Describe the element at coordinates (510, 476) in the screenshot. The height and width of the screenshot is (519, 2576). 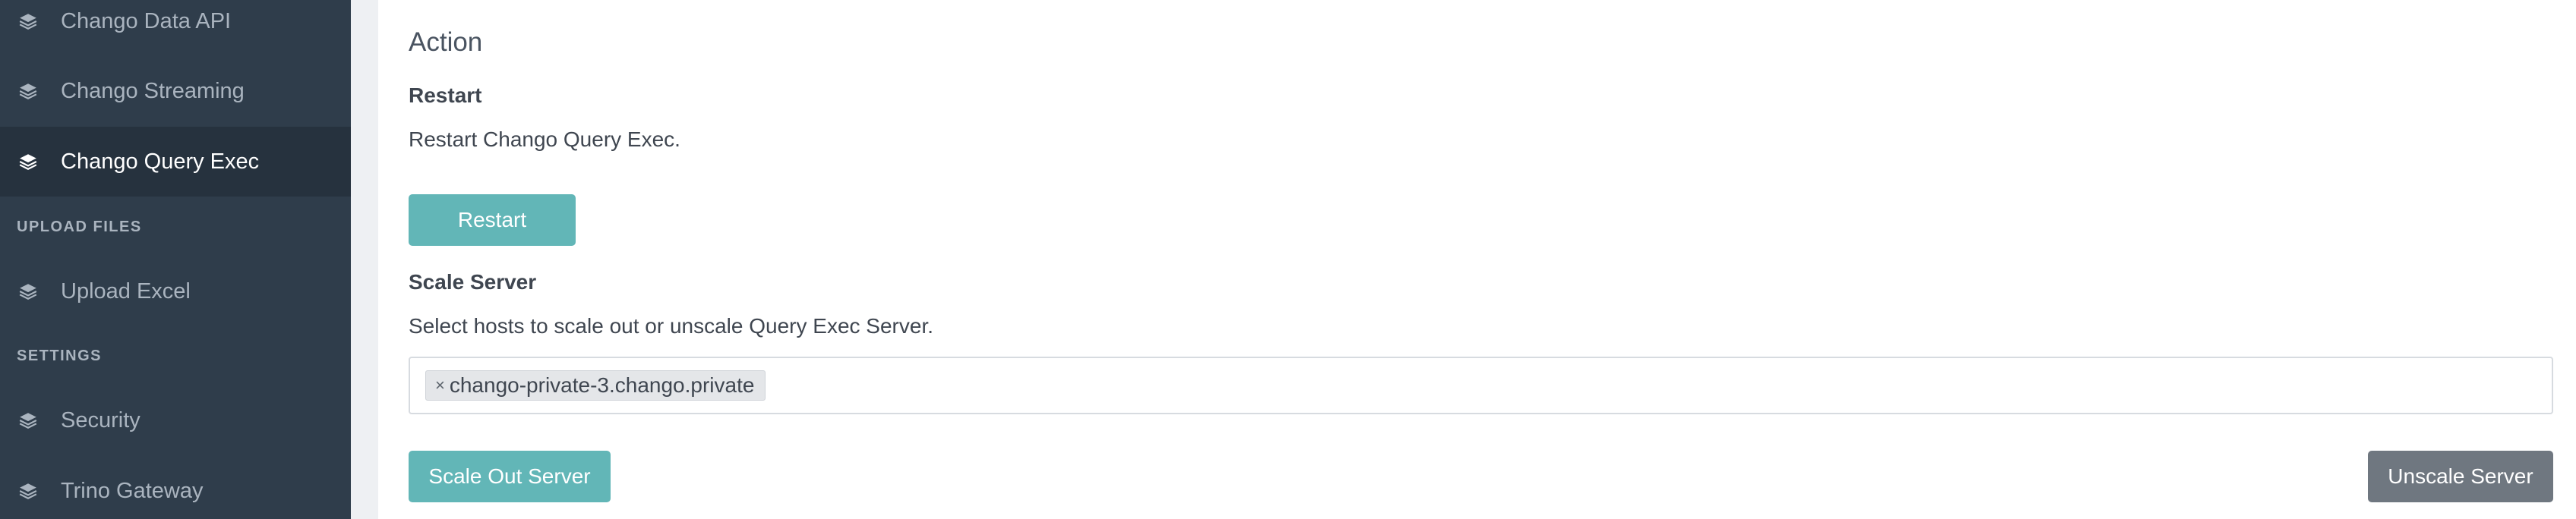
I see `scale-out-server-button: Scale Out Server` at that location.